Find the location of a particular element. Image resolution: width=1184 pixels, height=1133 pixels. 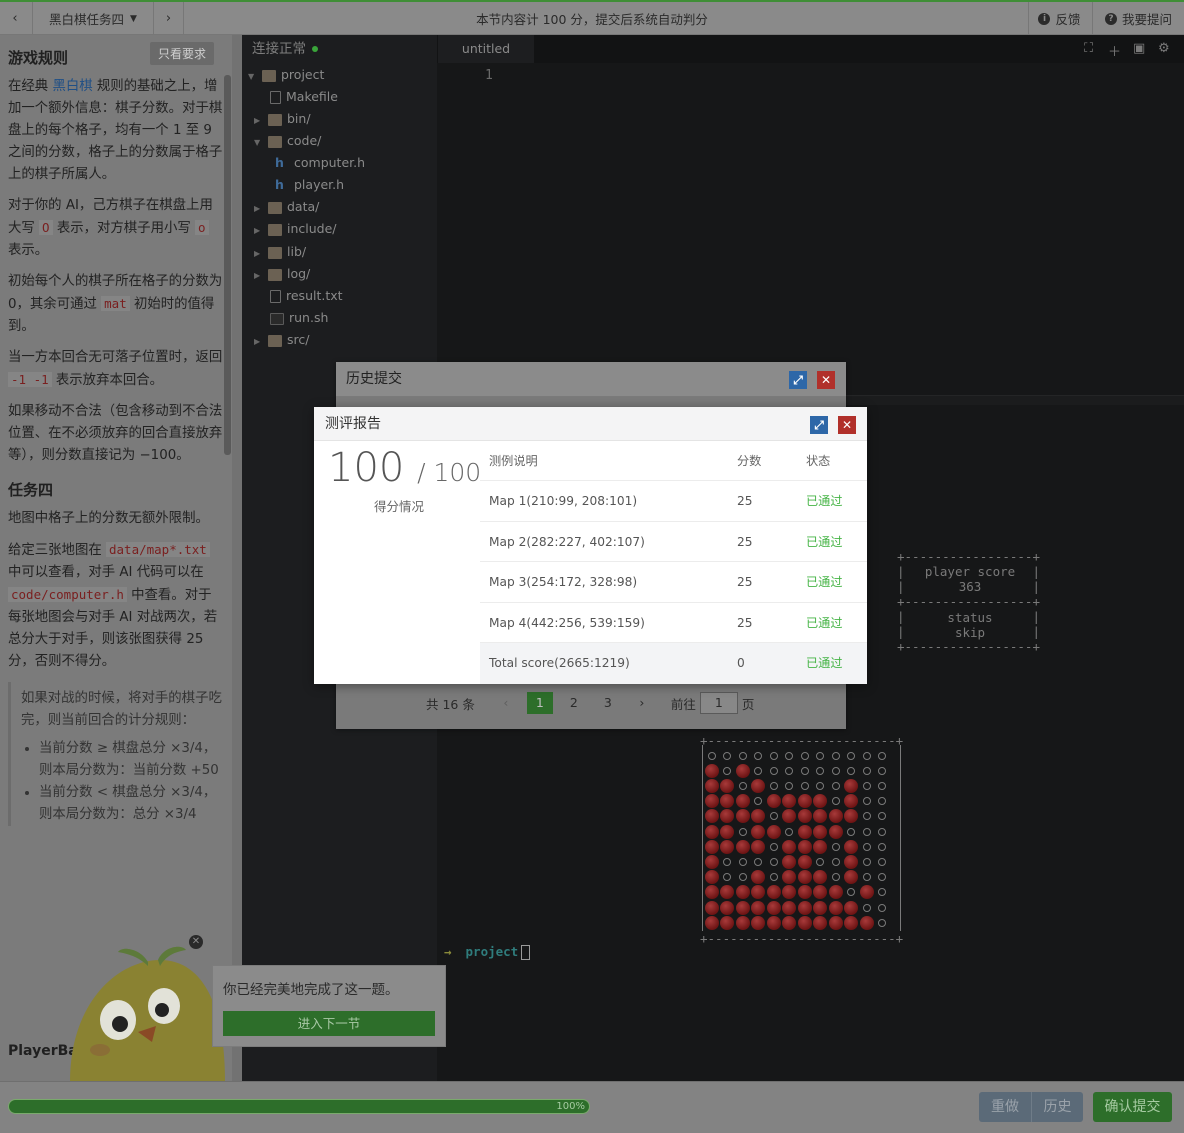

prev-page-icon: ‹ is located at coordinates (506, 703).